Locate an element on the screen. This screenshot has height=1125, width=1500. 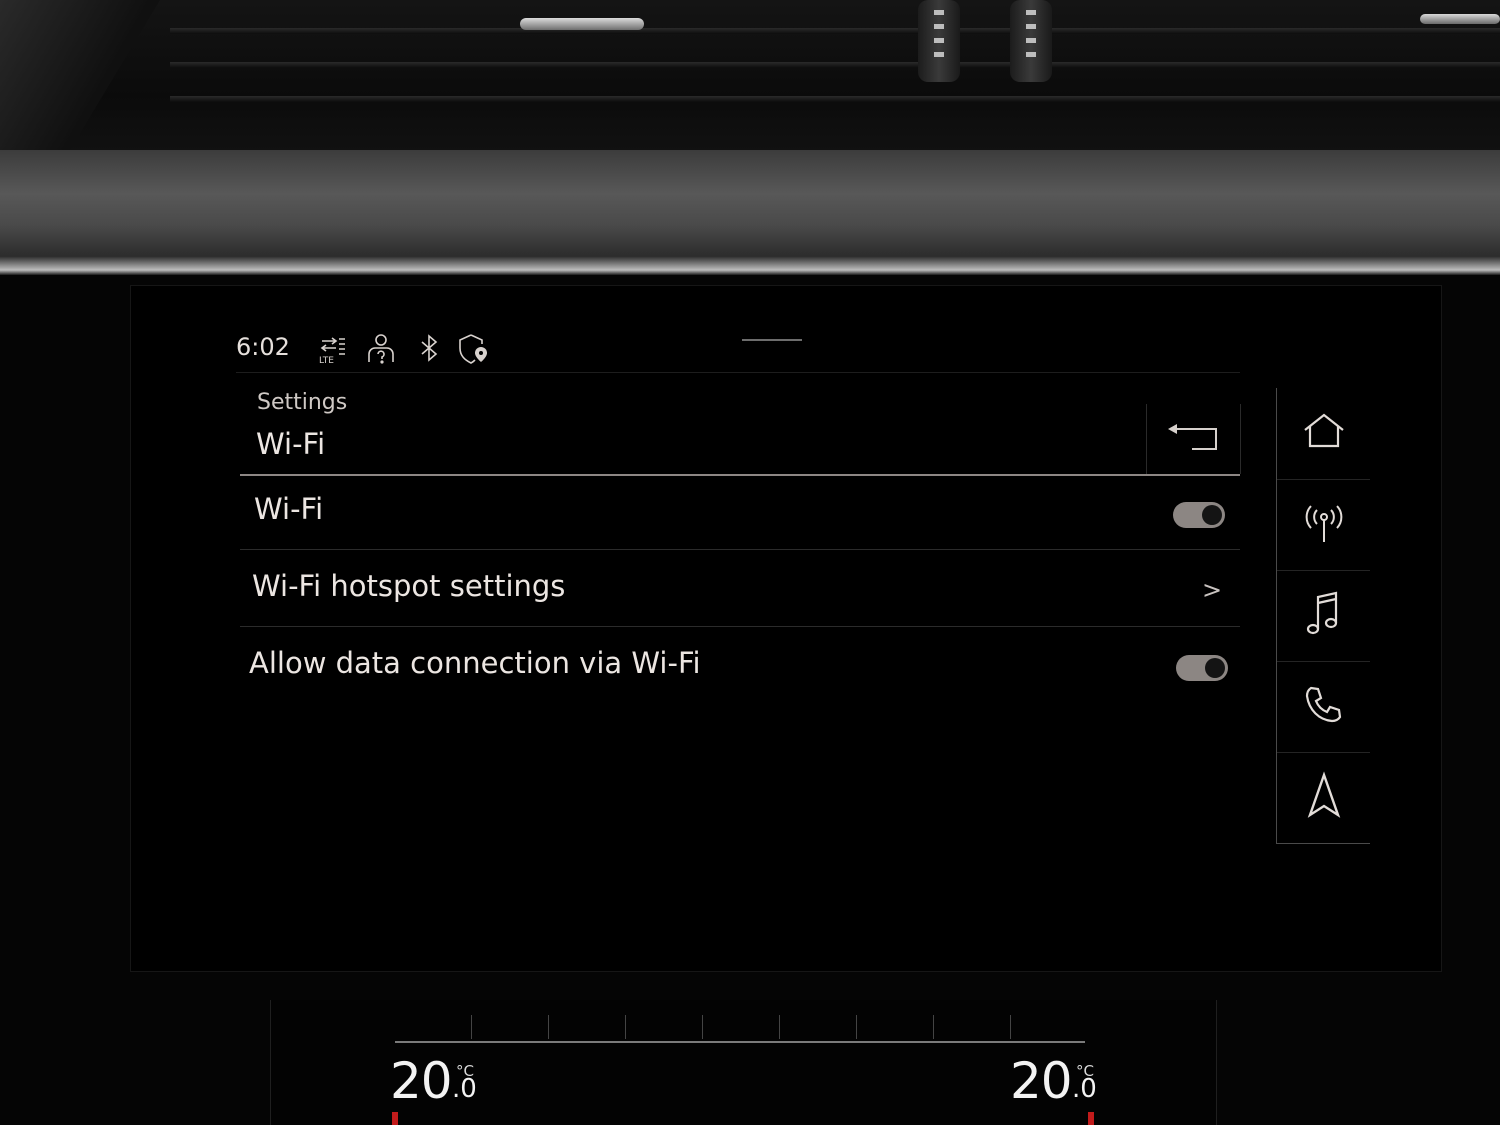
setting-row-hotspot: Wi-Fi hotspot settings > is located at coordinates (740, 592).